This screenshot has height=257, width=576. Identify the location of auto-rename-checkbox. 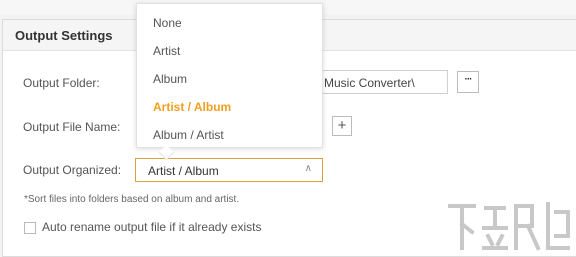
(30, 228).